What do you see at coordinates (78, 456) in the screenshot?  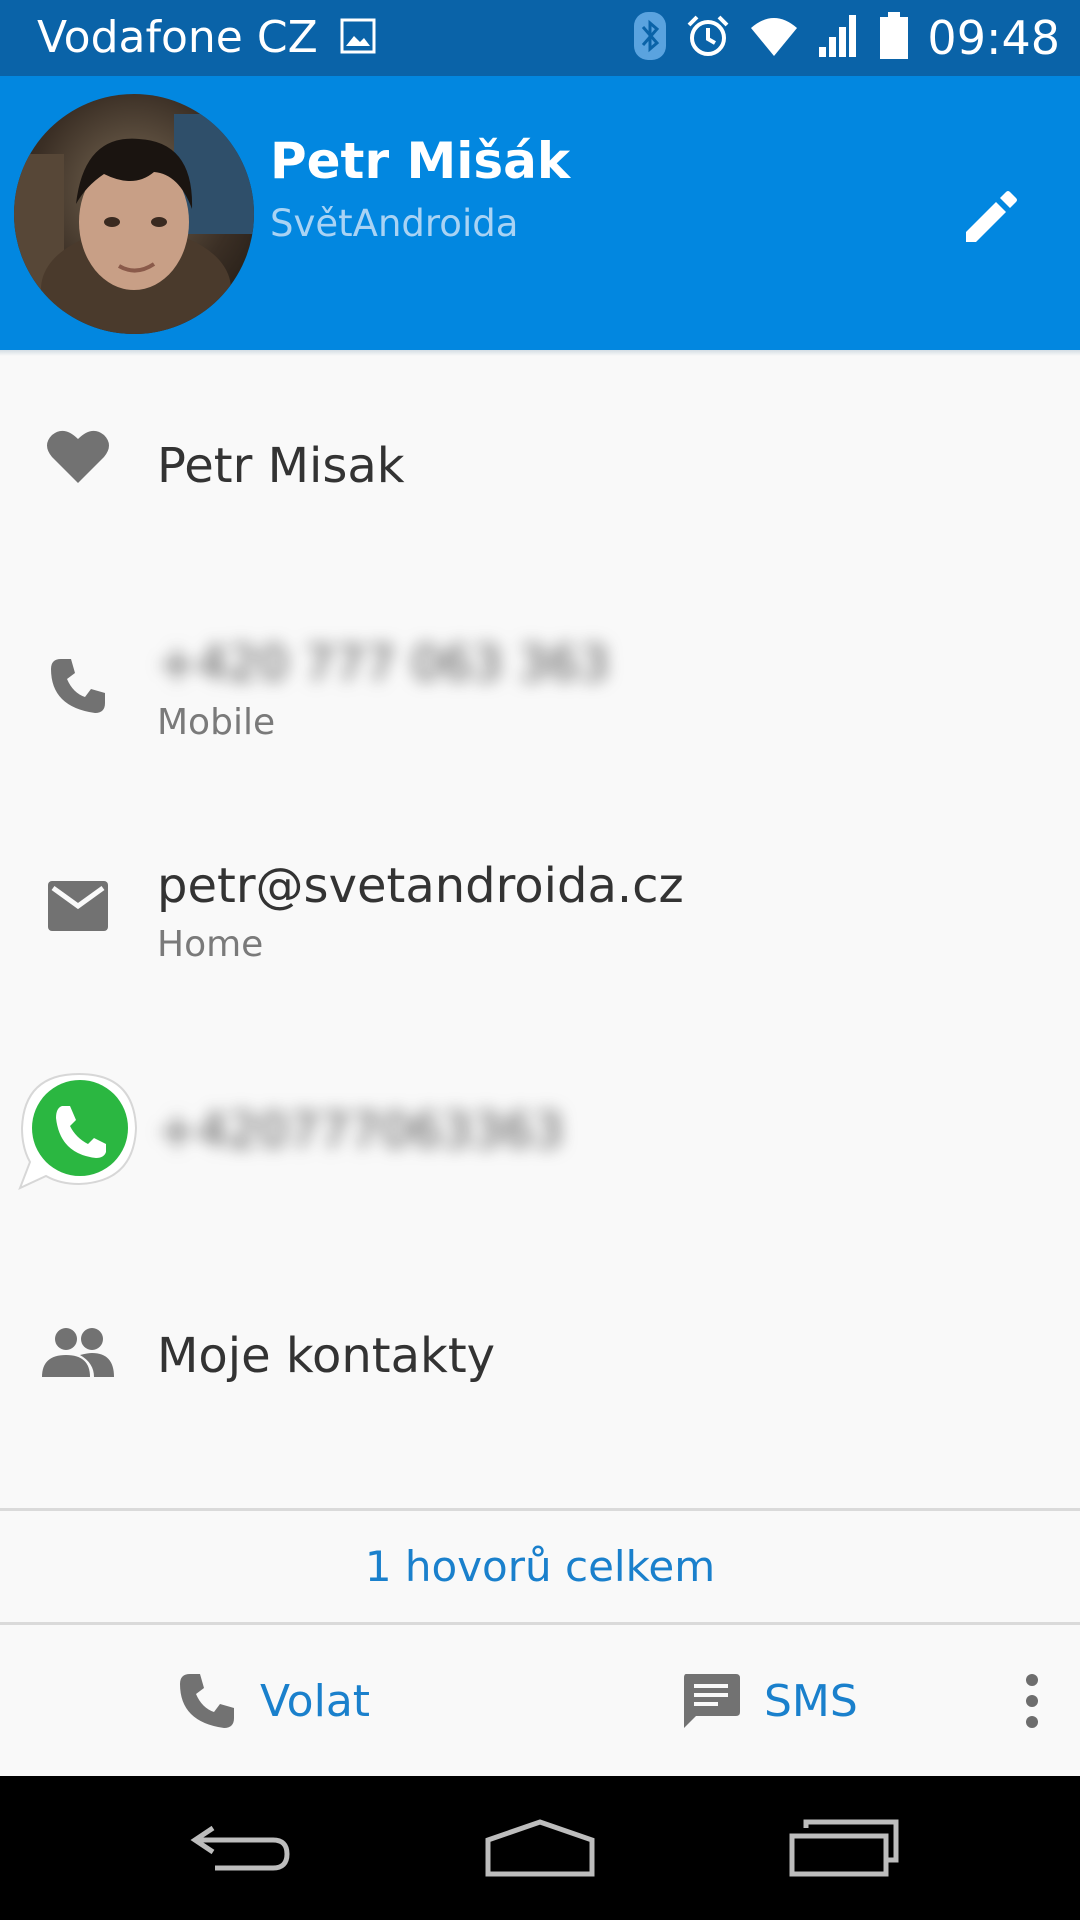 I see `heart-icon` at bounding box center [78, 456].